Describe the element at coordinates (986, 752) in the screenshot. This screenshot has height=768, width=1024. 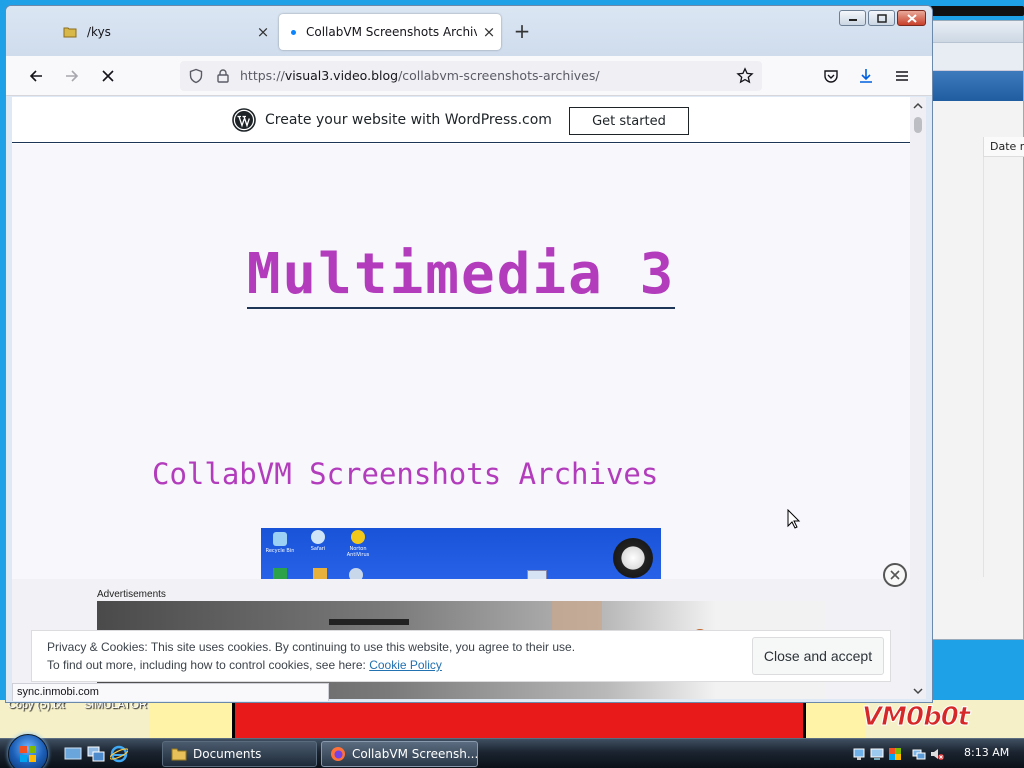
I see `clock: 8:13 AM` at that location.